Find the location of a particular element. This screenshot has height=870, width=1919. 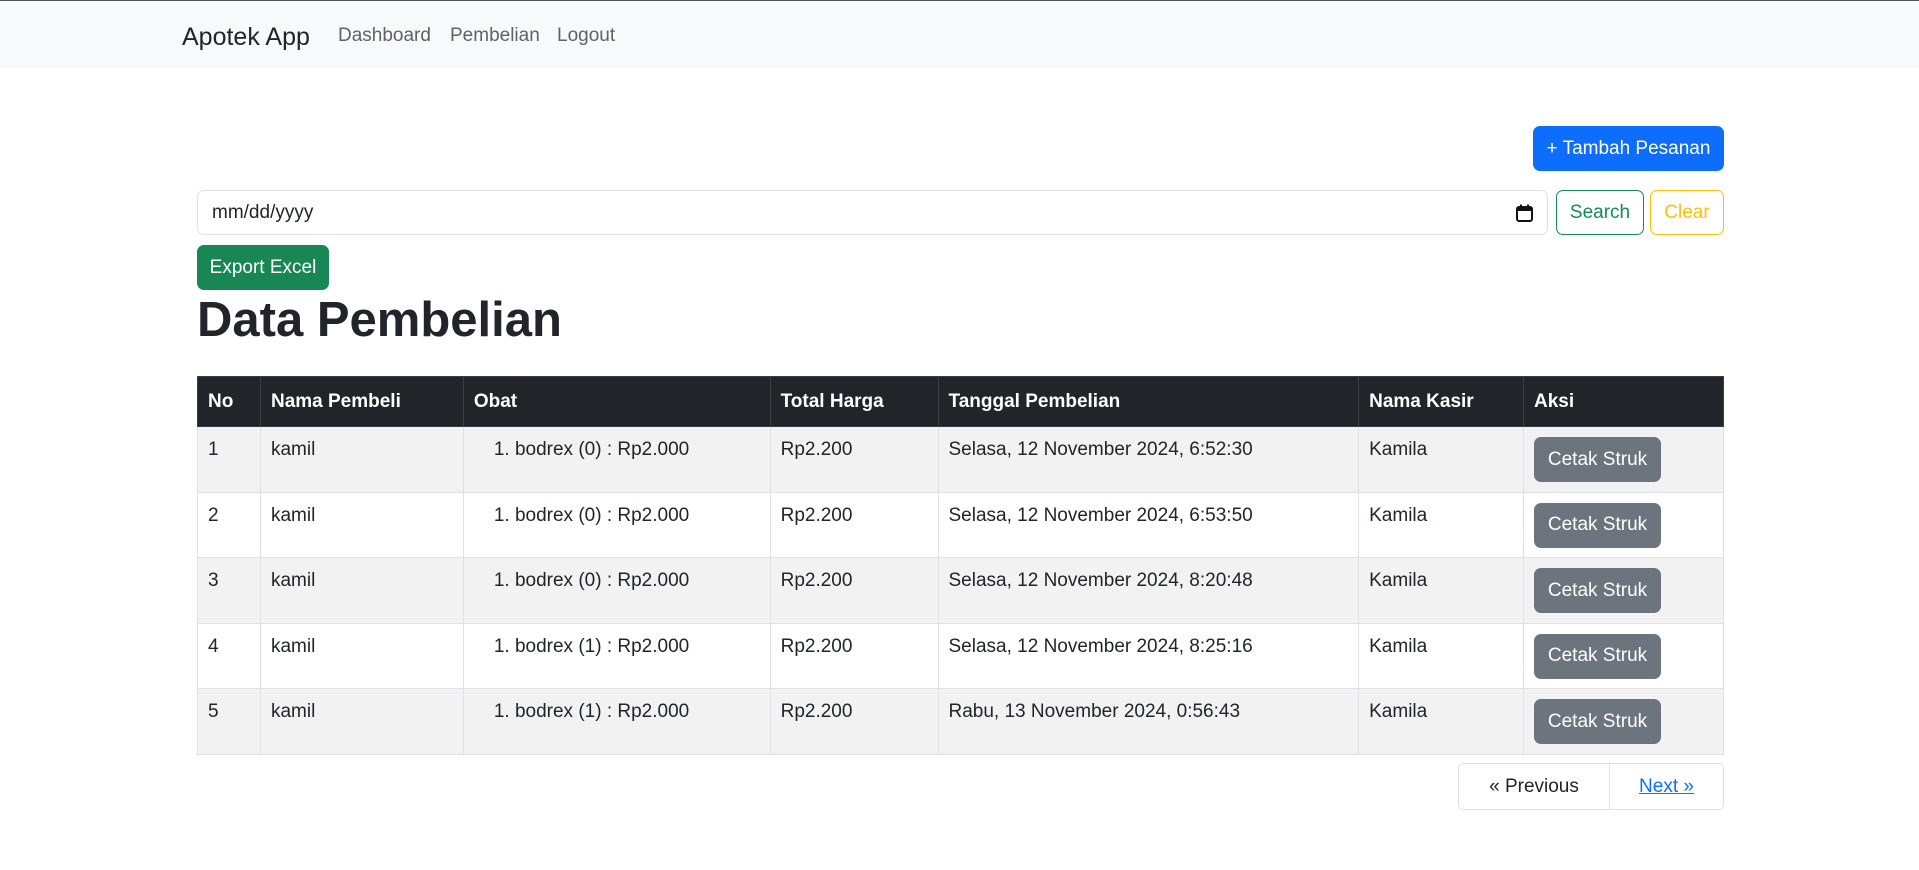

page-title: Data Pembelian is located at coordinates (379, 320).